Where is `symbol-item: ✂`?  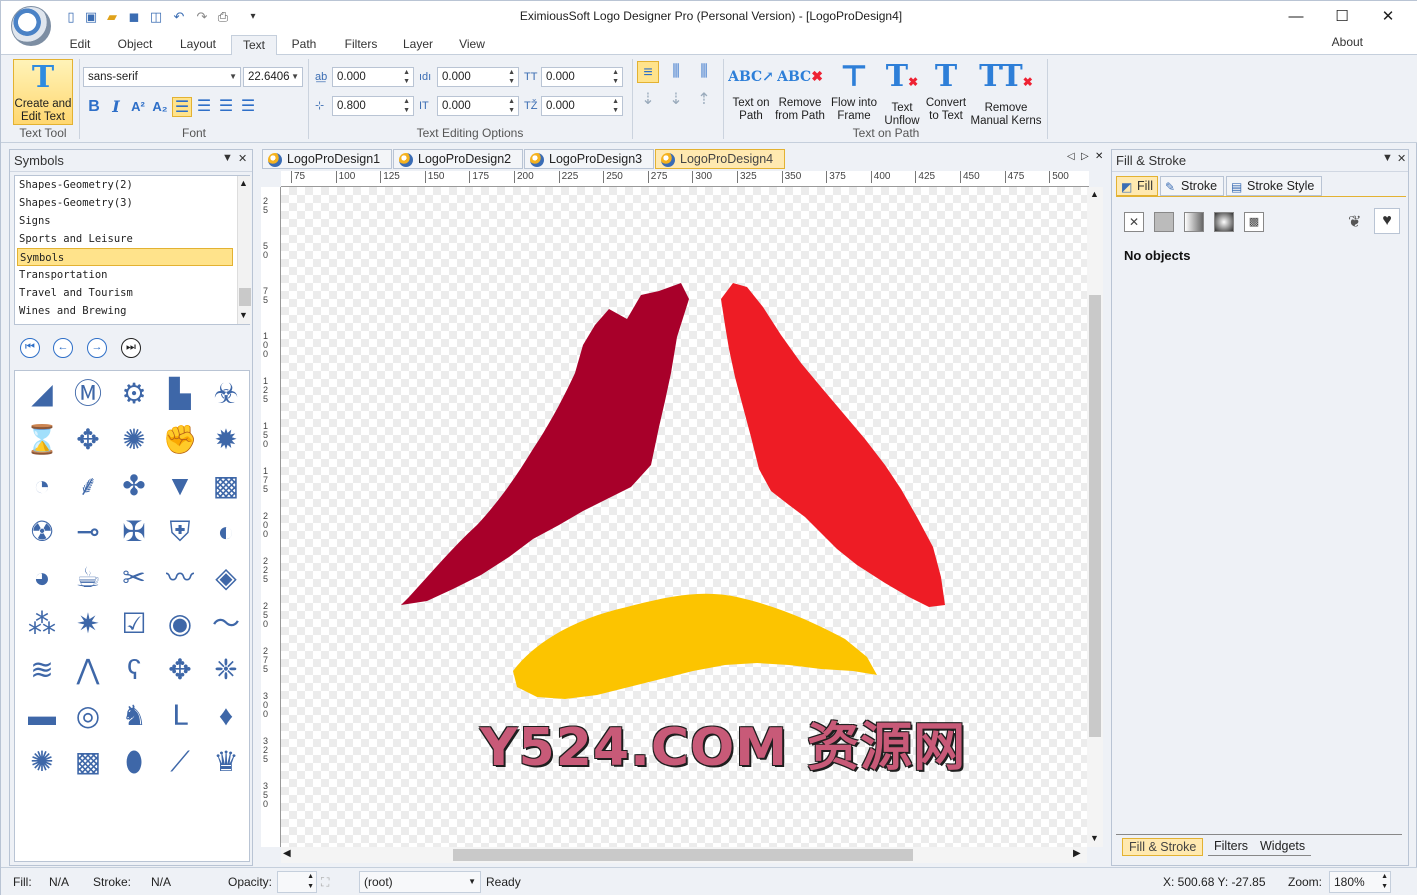
symbol-item: ✂ is located at coordinates (134, 578).